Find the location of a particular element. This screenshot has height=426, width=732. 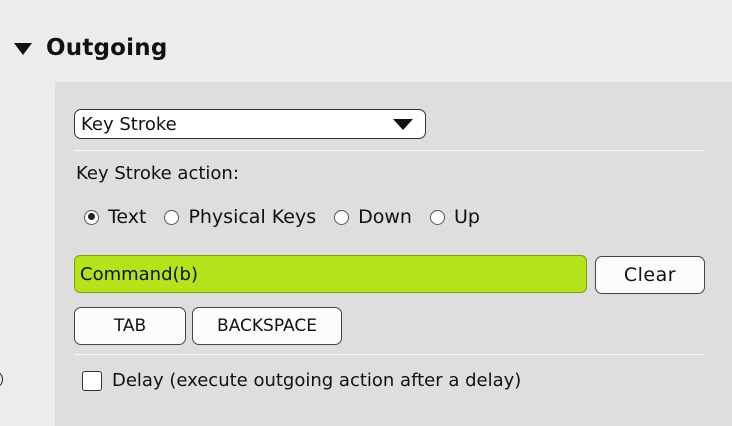

disclosure-triangle-down-icon is located at coordinates (23, 49).